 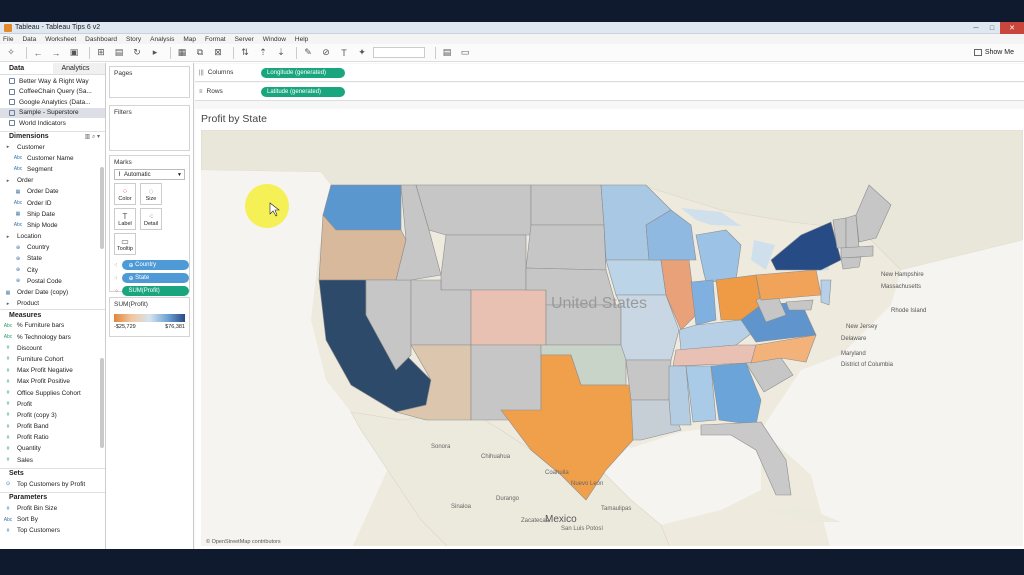 What do you see at coordinates (788, 285) in the screenshot?
I see `state-pennsylvania` at bounding box center [788, 285].